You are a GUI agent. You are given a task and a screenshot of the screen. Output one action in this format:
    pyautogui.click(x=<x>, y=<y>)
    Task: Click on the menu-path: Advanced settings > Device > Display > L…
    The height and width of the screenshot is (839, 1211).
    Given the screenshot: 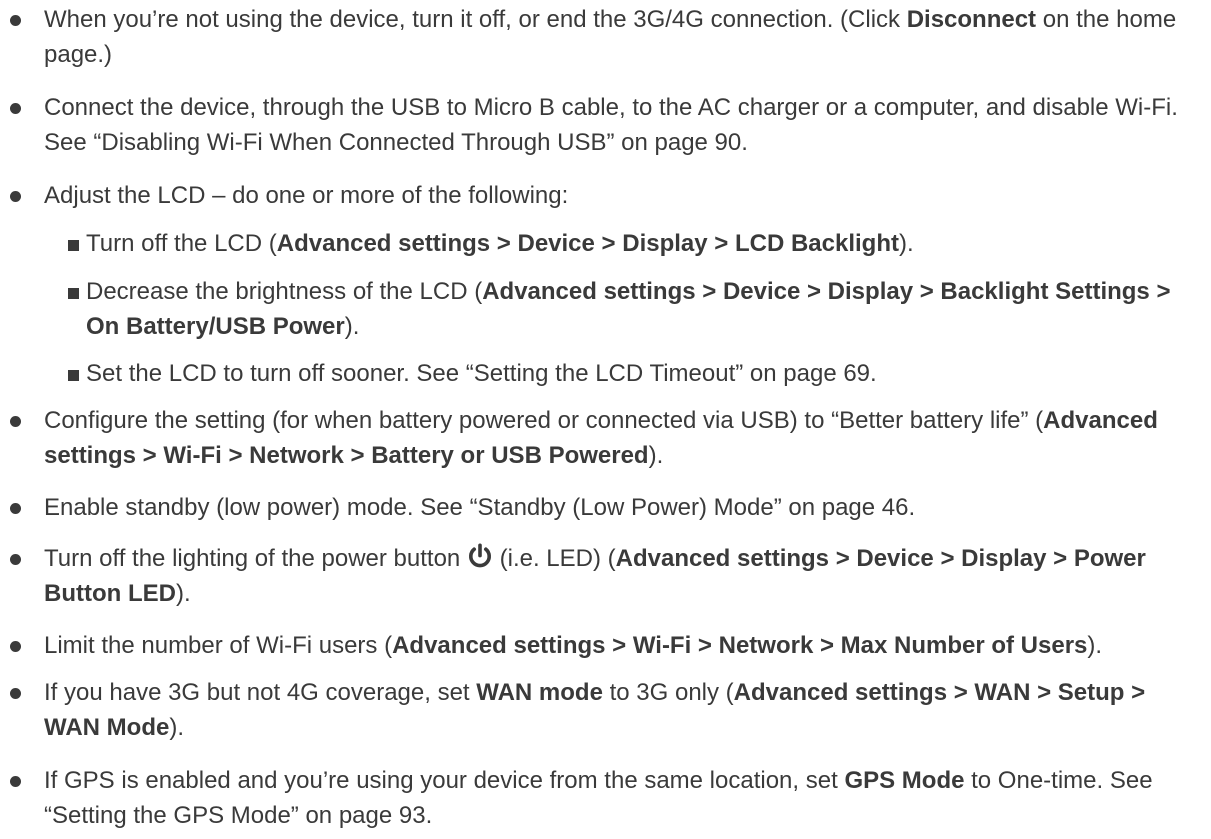 What is the action you would take?
    pyautogui.click(x=587, y=243)
    